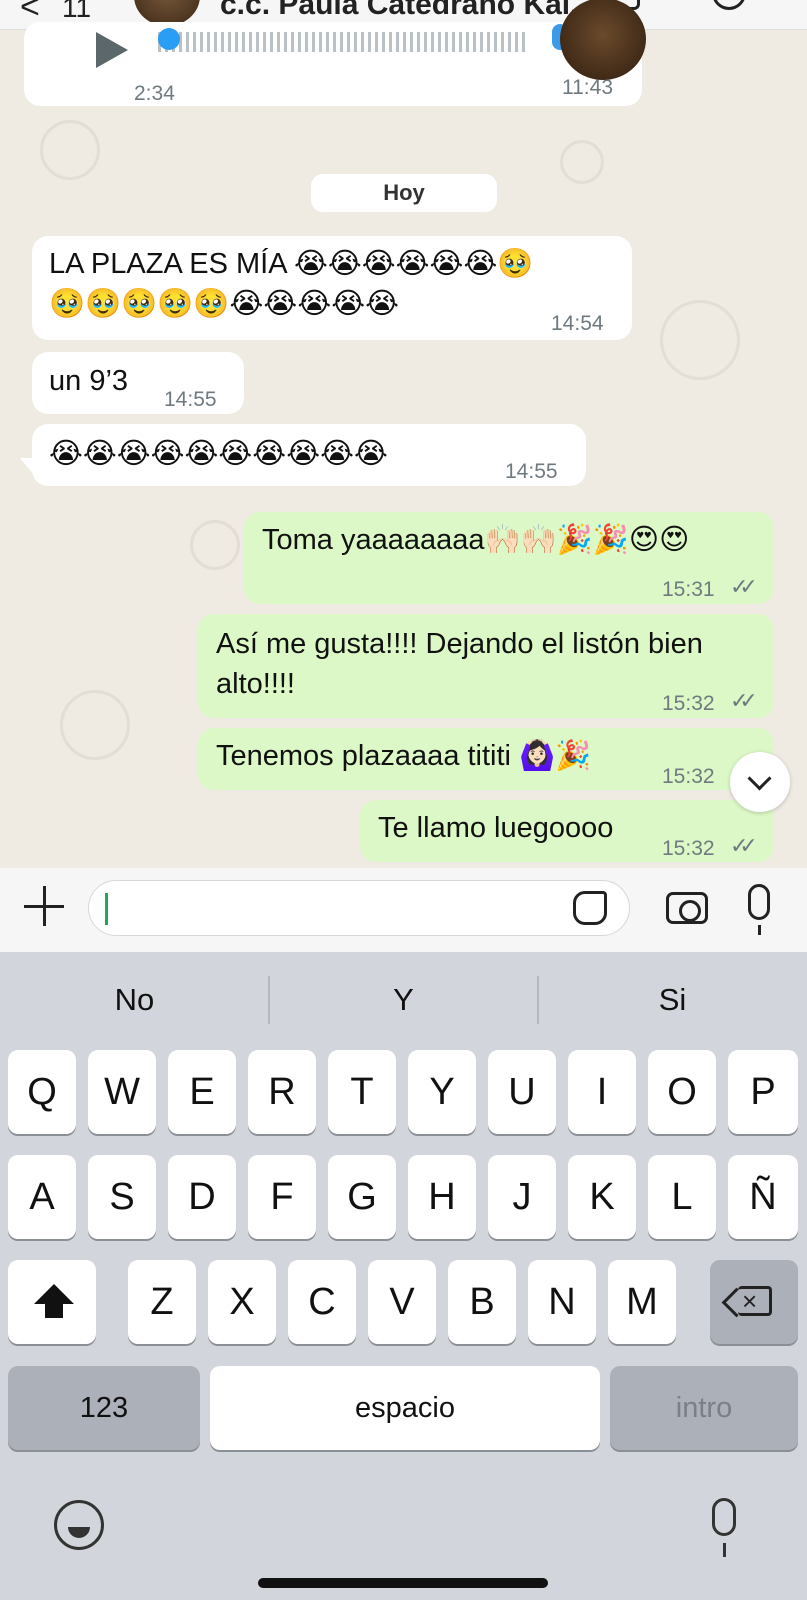 Image resolution: width=807 pixels, height=1600 pixels. Describe the element at coordinates (282, 1092) in the screenshot. I see `key-r: R` at that location.